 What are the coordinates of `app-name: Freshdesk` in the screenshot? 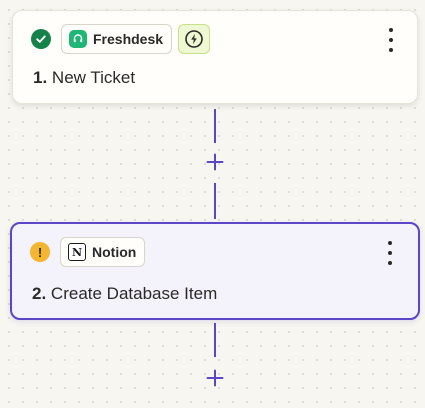 It's located at (128, 39).